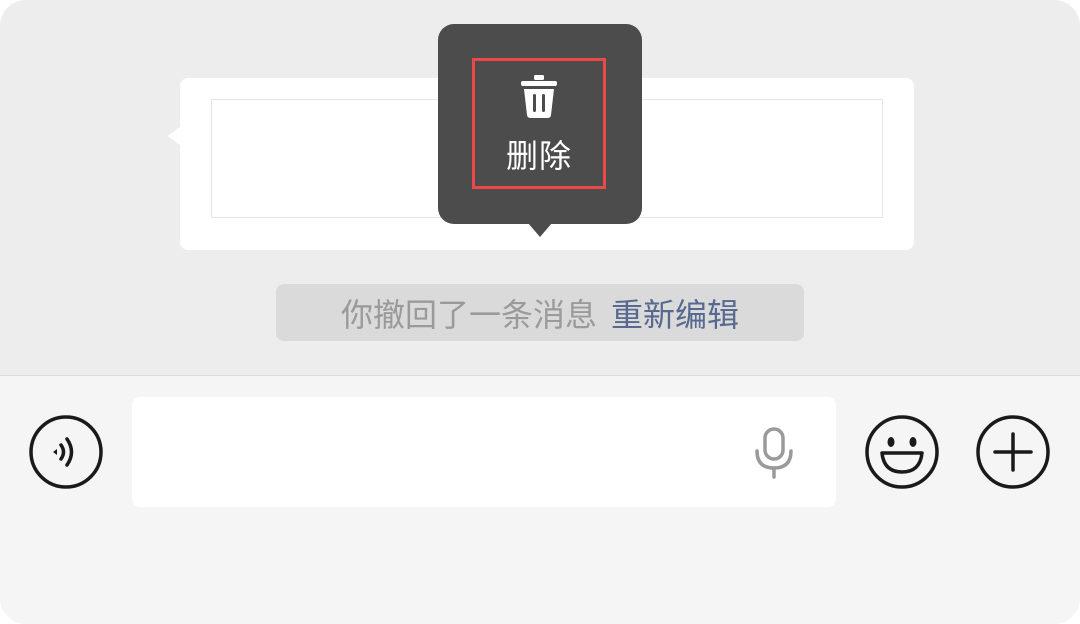 Image resolution: width=1080 pixels, height=624 pixels. What do you see at coordinates (1013, 452) in the screenshot?
I see `plus-icon` at bounding box center [1013, 452].